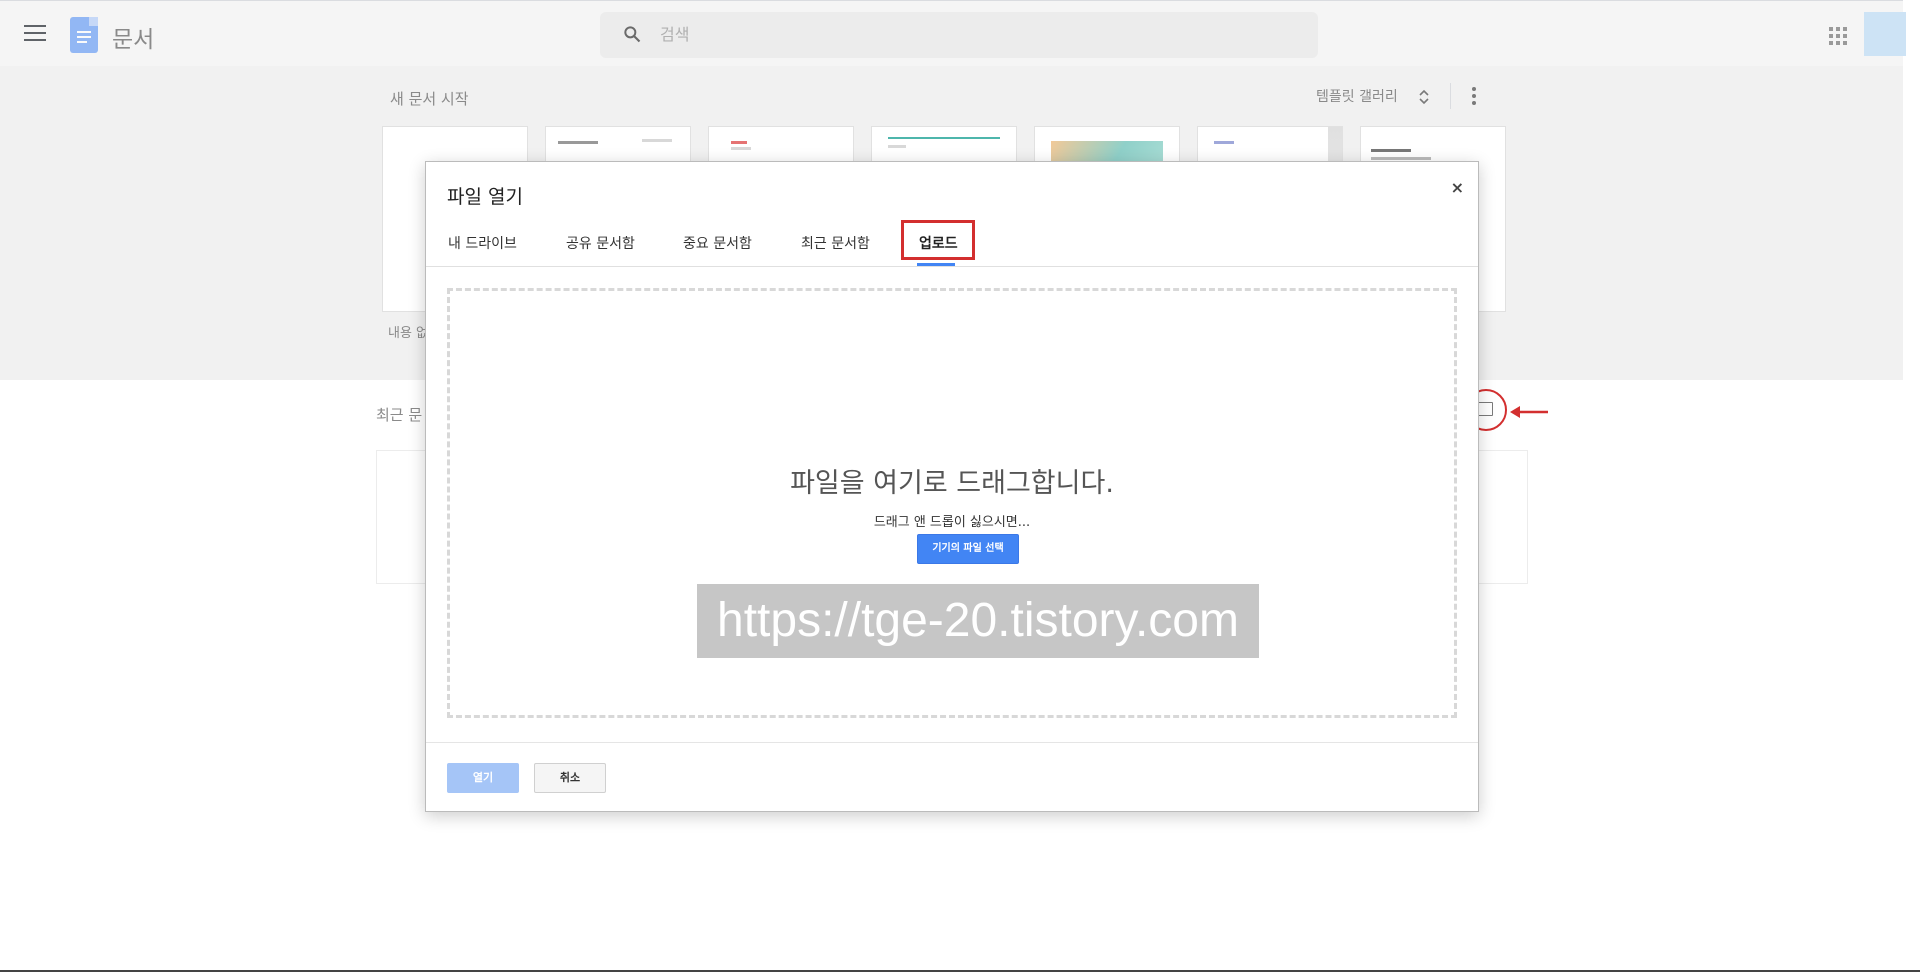 The image size is (1920, 972). Describe the element at coordinates (482, 243) in the screenshot. I see `tab-my-drive: 내 드라이브` at that location.